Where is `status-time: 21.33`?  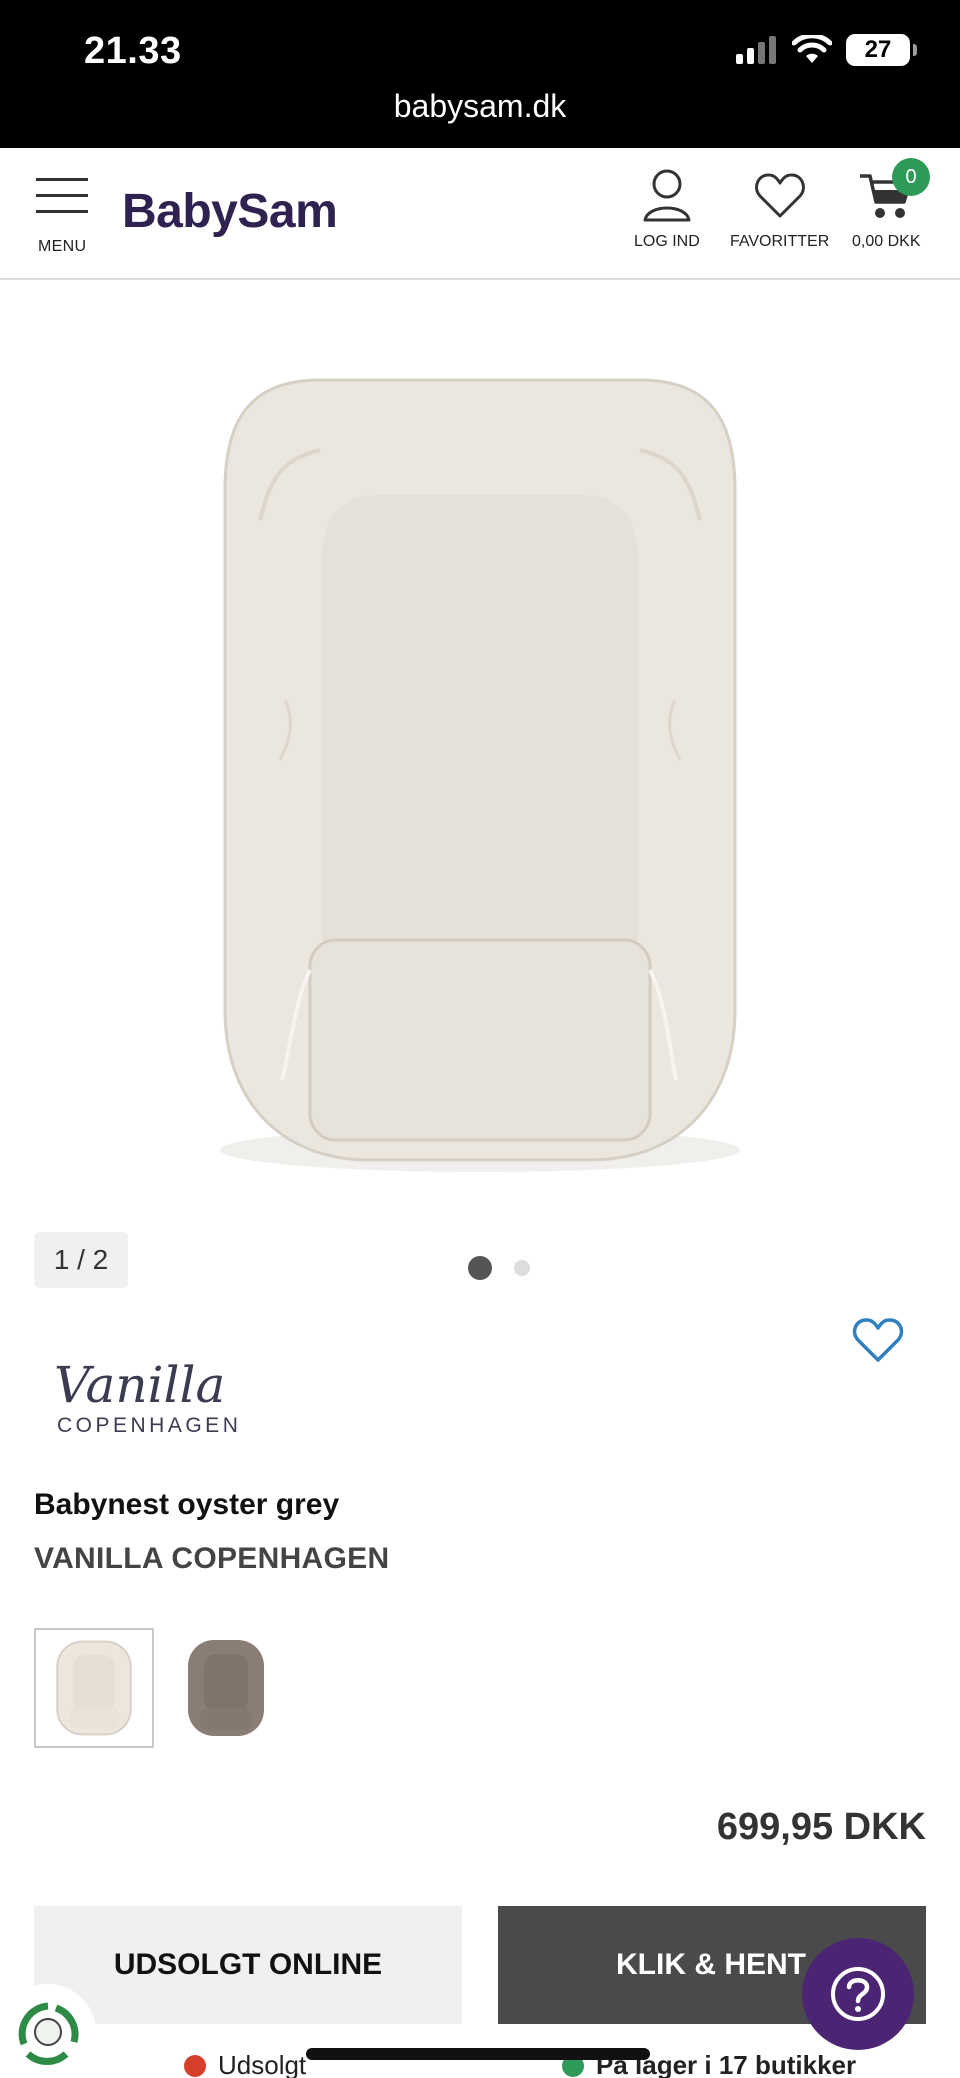 status-time: 21.33 is located at coordinates (133, 51).